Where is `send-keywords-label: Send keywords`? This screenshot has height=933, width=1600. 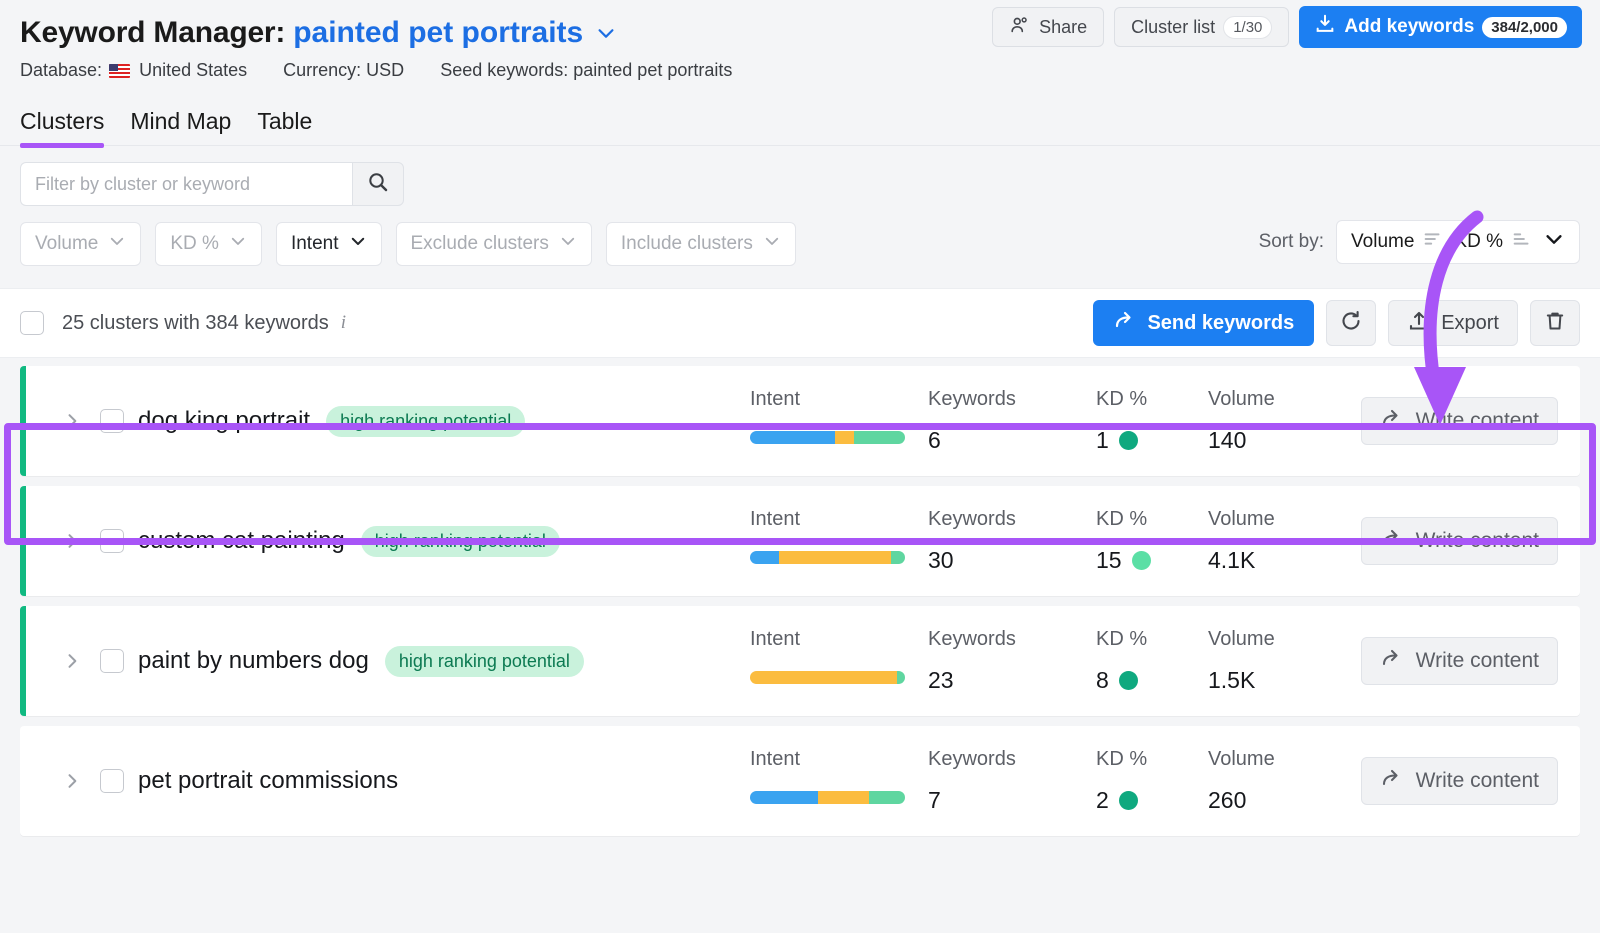 send-keywords-label: Send keywords is located at coordinates (1221, 322).